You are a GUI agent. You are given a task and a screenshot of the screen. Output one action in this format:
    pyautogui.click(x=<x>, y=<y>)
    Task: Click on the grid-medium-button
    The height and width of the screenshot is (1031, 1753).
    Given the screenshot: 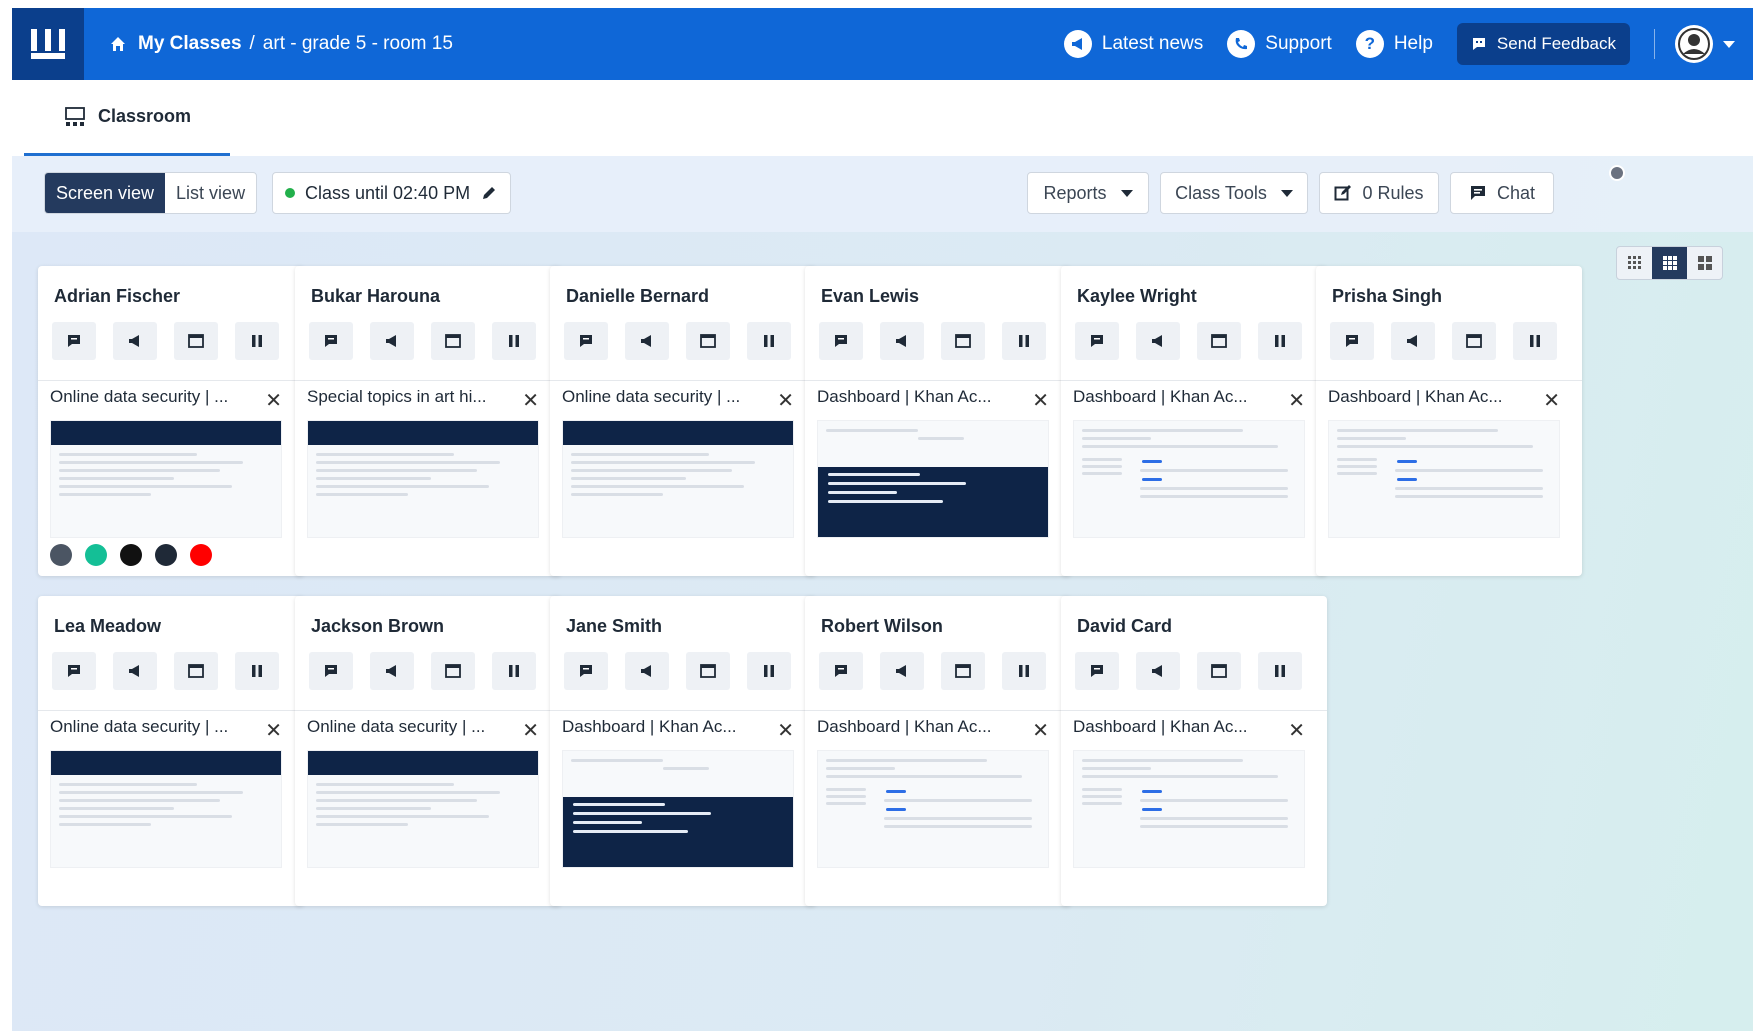 What is the action you would take?
    pyautogui.click(x=1669, y=263)
    